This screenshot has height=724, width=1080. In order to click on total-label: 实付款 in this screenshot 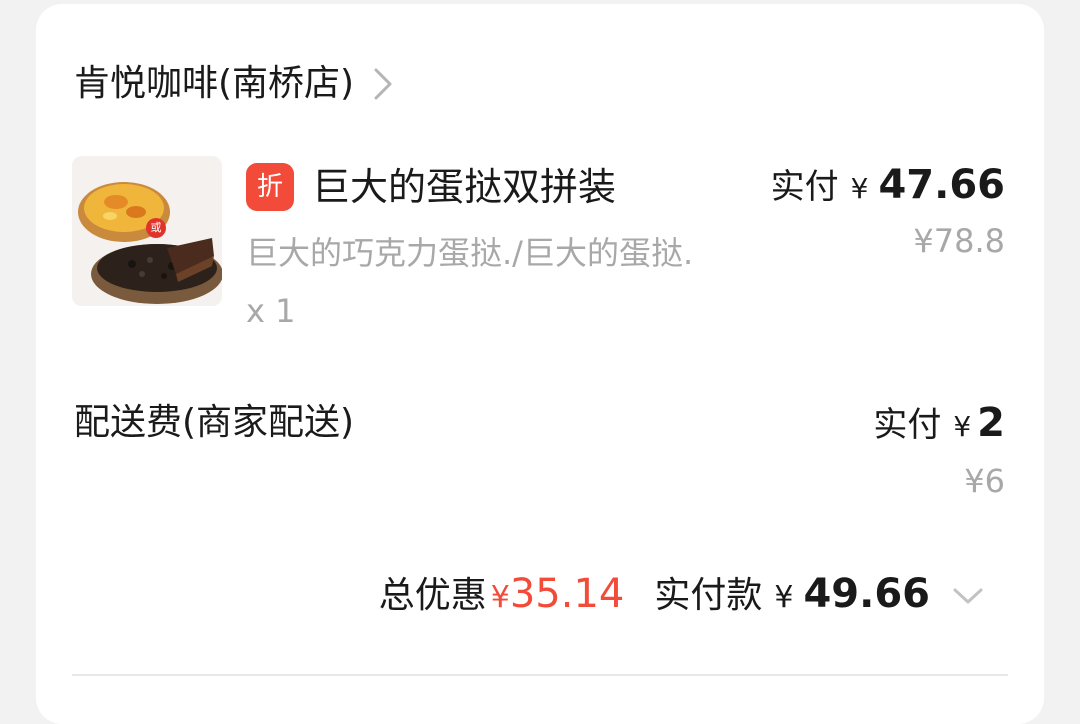, I will do `click(708, 595)`.